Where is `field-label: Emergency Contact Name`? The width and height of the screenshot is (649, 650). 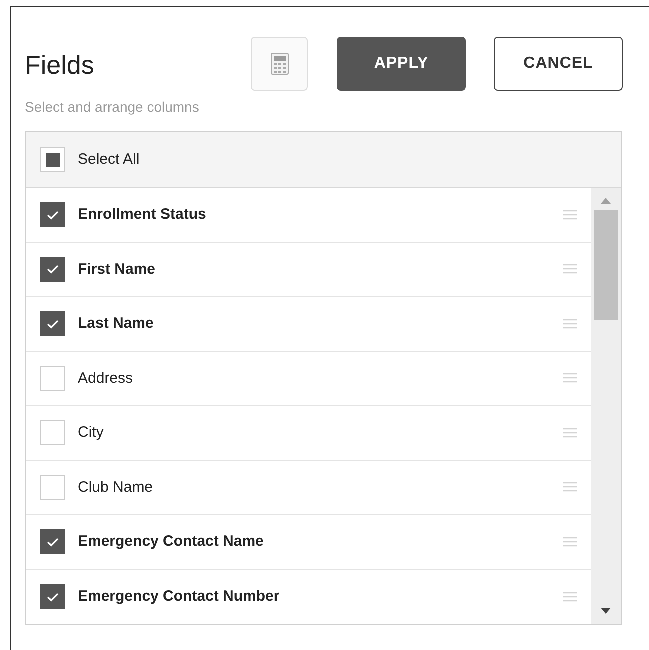 field-label: Emergency Contact Name is located at coordinates (171, 541).